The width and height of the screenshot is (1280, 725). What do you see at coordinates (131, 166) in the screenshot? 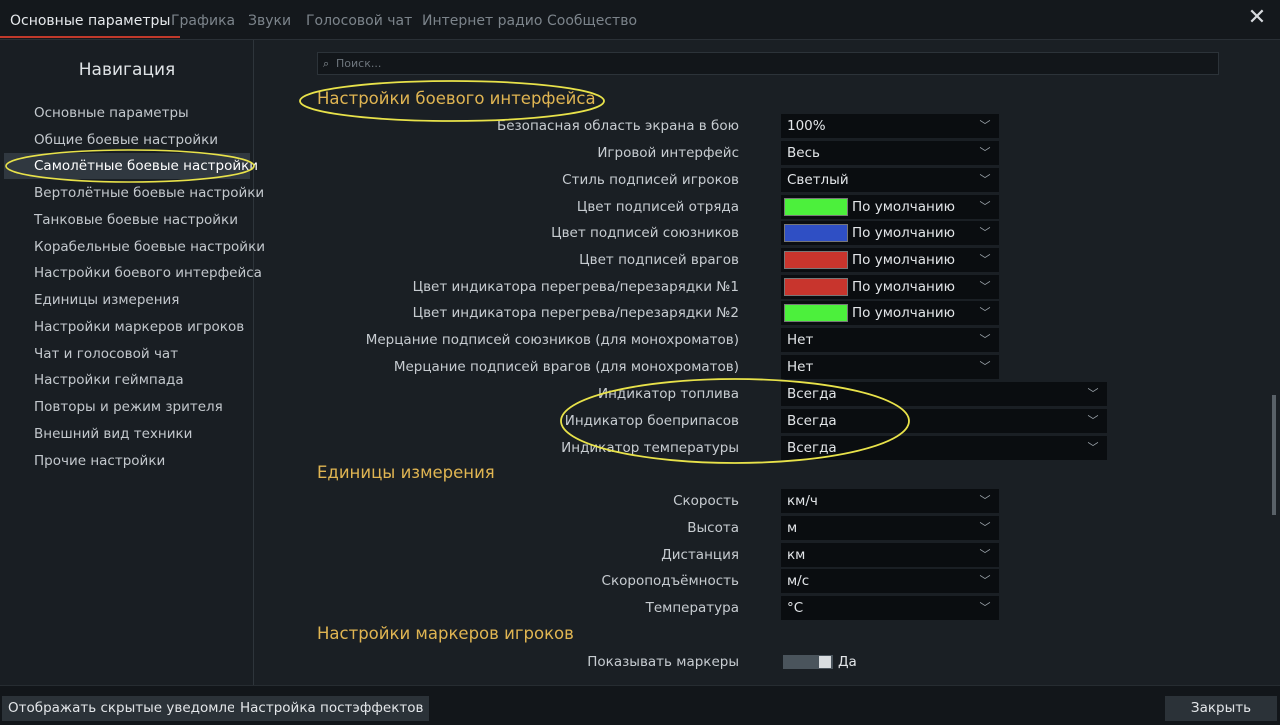
I see `nav-item-aircraft-battle: Самолётные боевые настройки` at bounding box center [131, 166].